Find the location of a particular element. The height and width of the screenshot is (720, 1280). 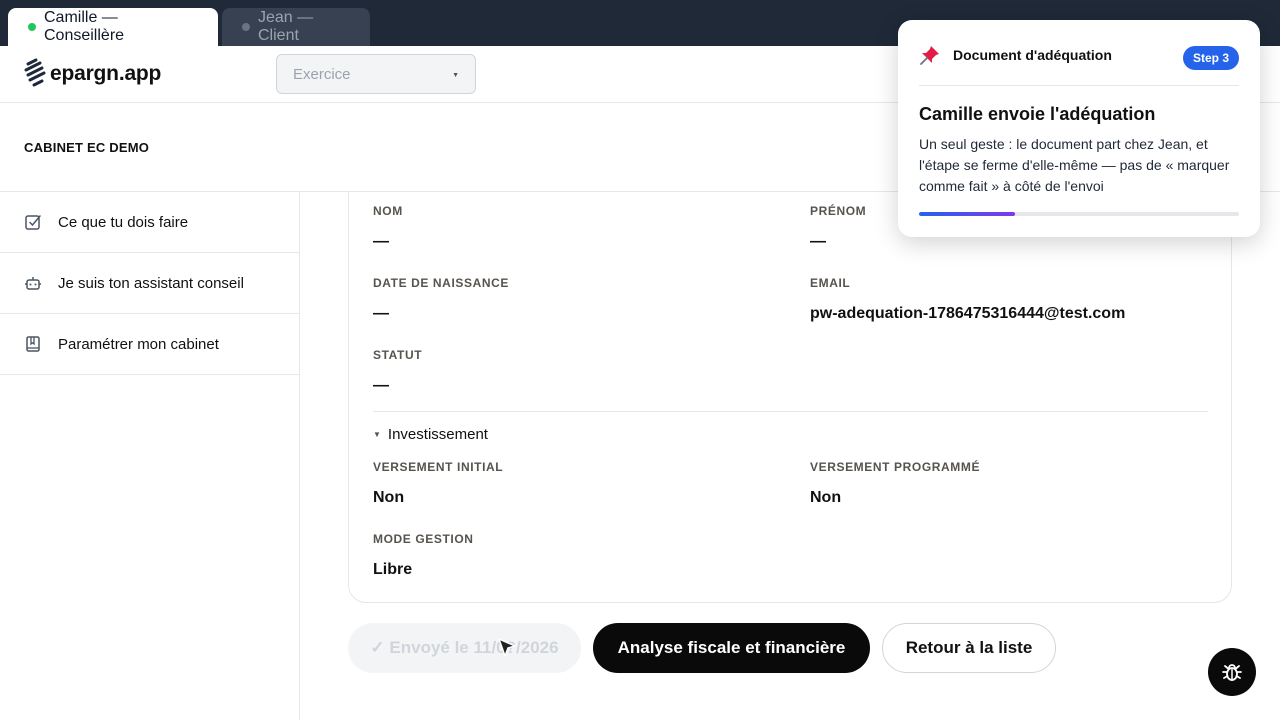

sent-status-button: ✓ Envoyé le 11/0?/2026 is located at coordinates (464, 648).